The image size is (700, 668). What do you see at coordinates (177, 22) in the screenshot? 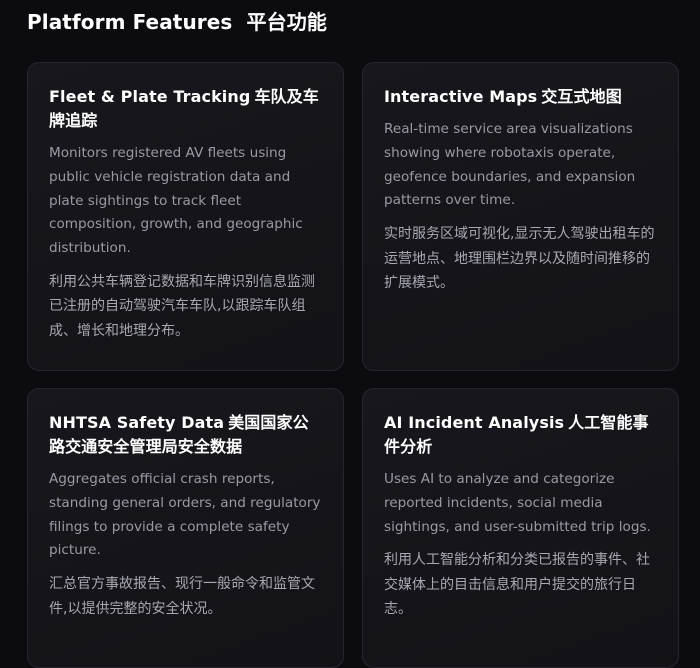
I see `section-title: Platform Features 平台功能` at bounding box center [177, 22].